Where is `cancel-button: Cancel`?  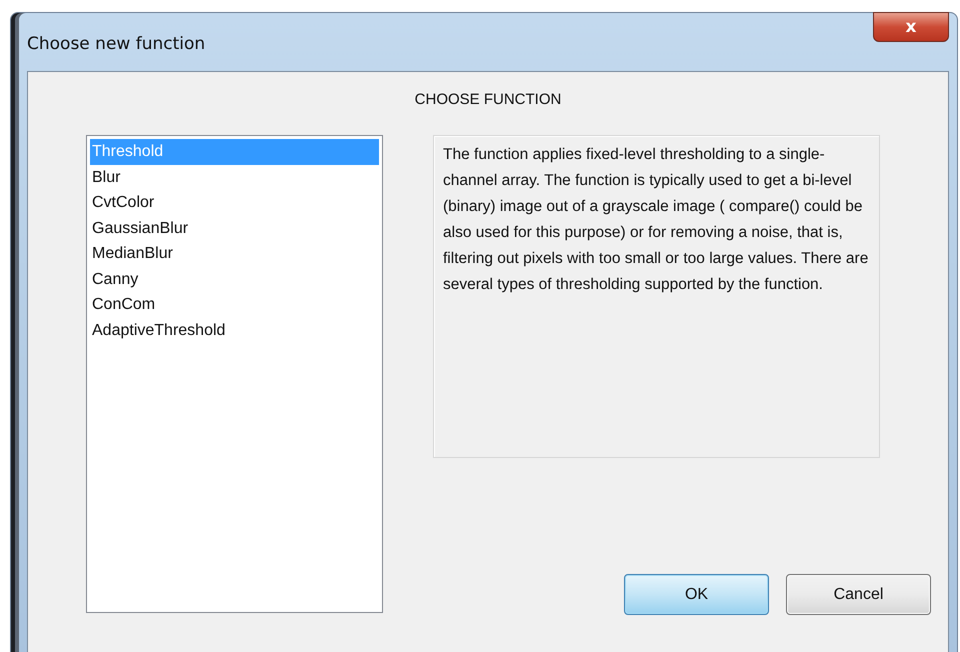
cancel-button: Cancel is located at coordinates (858, 594).